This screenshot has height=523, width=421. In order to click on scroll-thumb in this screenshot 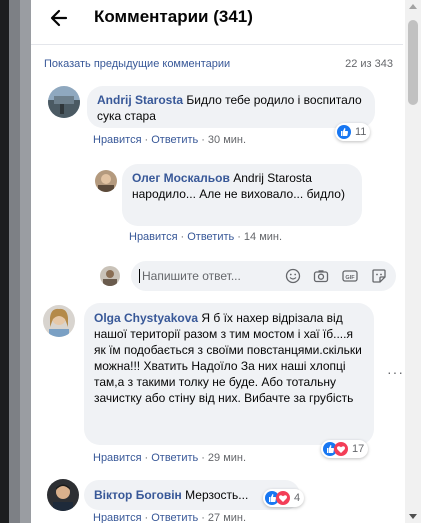, I will do `click(413, 62)`.